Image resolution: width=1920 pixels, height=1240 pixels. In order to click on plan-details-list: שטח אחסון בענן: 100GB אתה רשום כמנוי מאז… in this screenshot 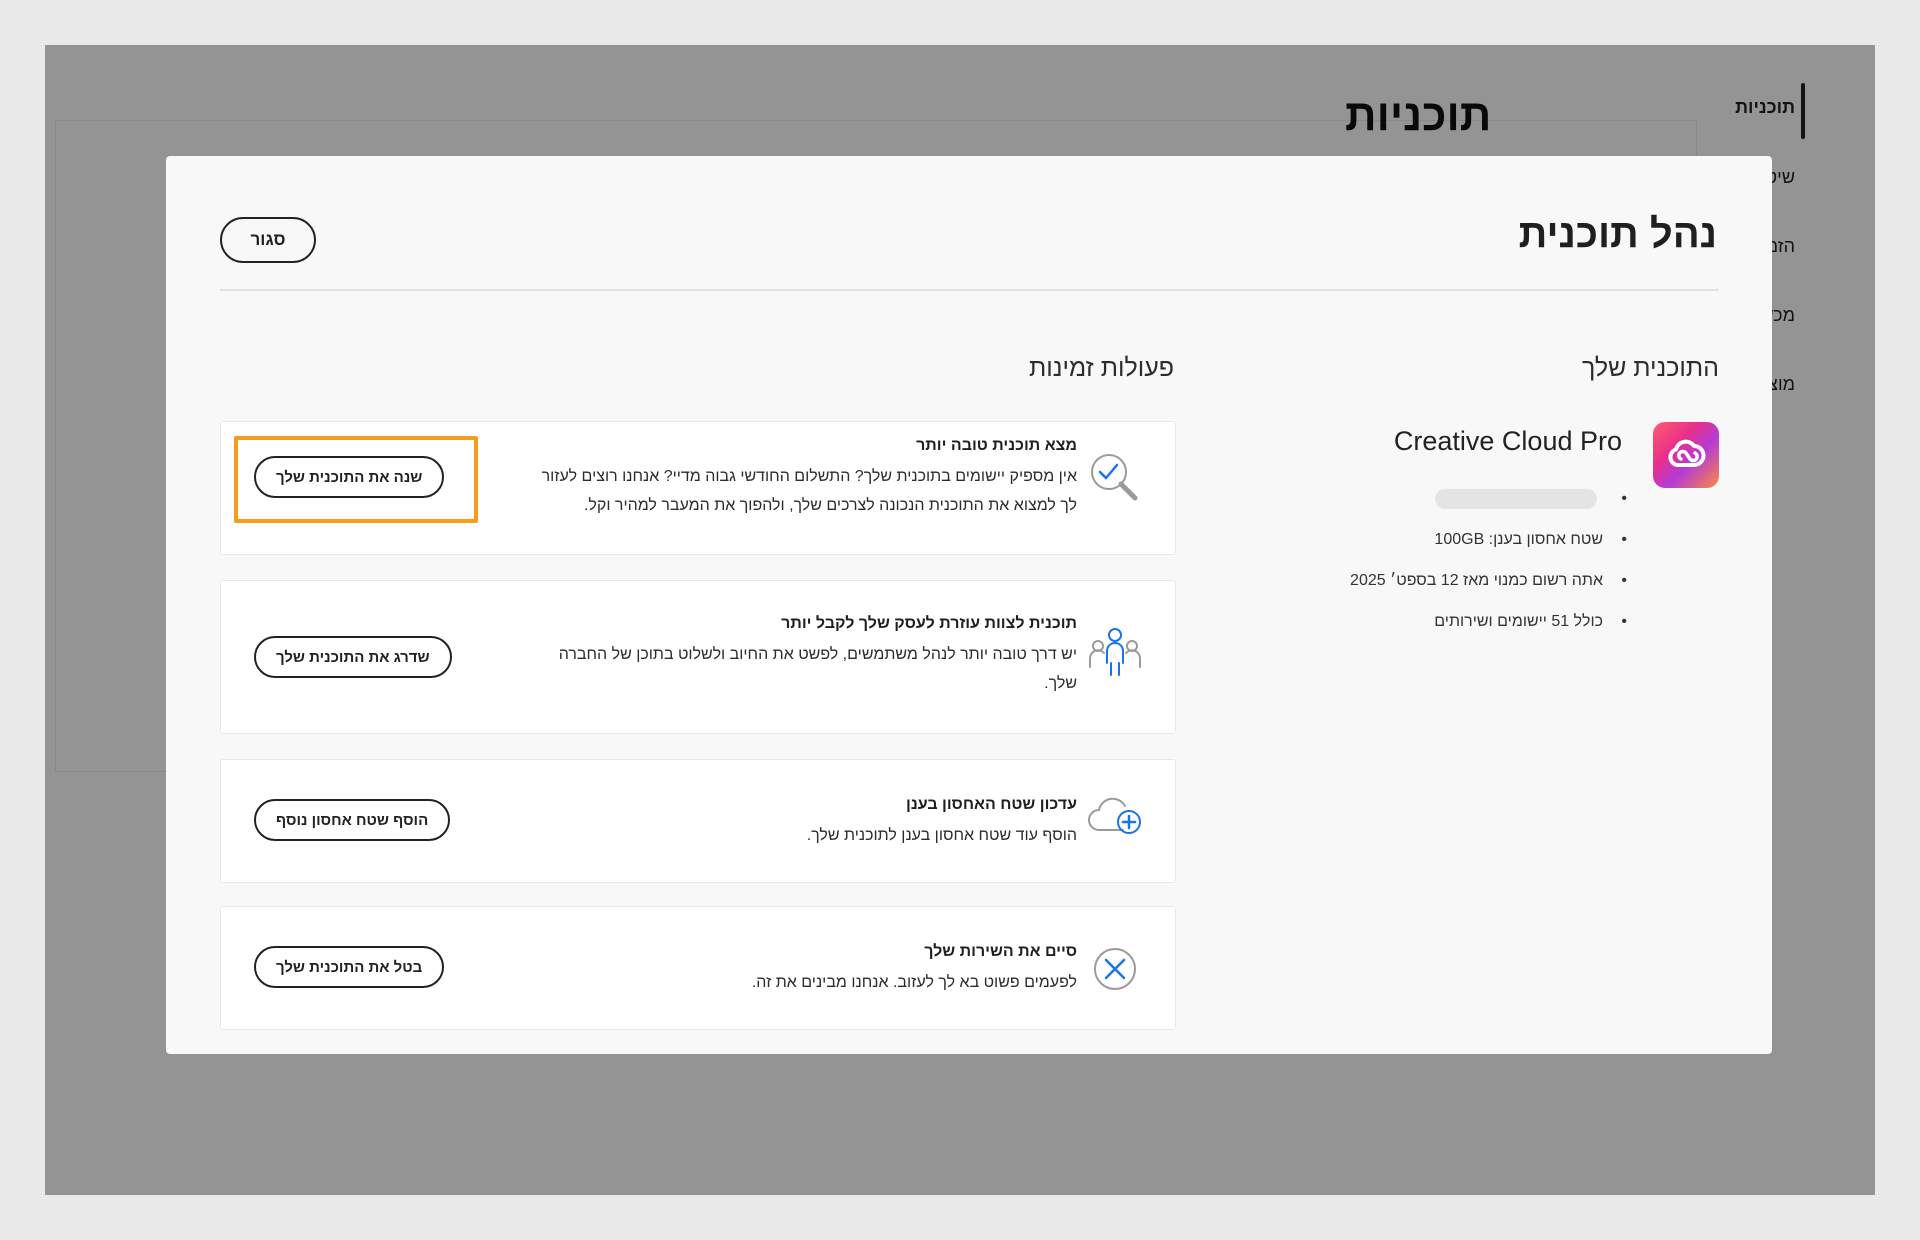, I will do `click(1488, 560)`.